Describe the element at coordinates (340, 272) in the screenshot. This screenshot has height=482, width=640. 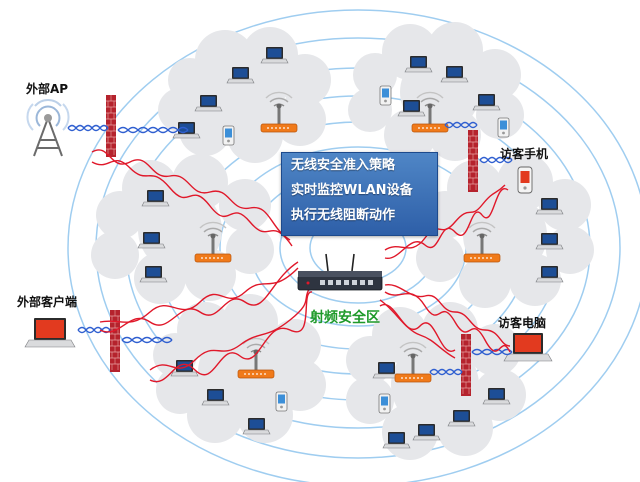
I see `wips-appliance-icon` at that location.